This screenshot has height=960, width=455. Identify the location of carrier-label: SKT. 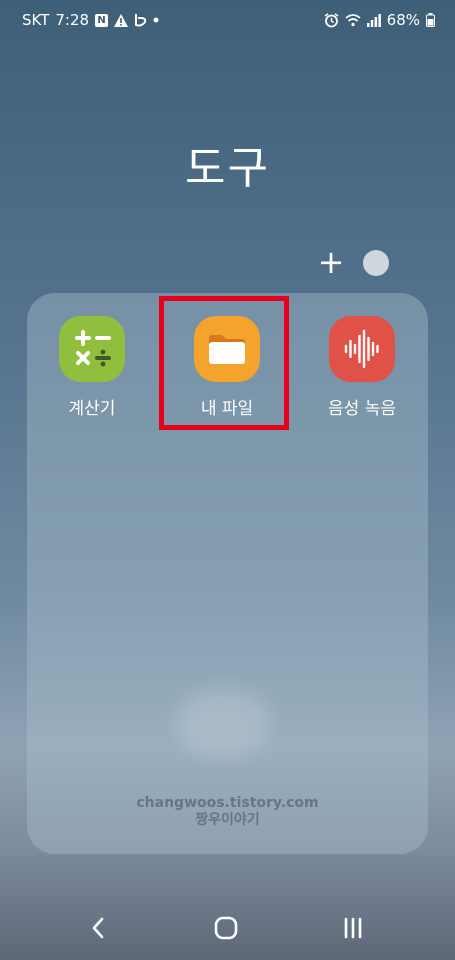
(36, 20).